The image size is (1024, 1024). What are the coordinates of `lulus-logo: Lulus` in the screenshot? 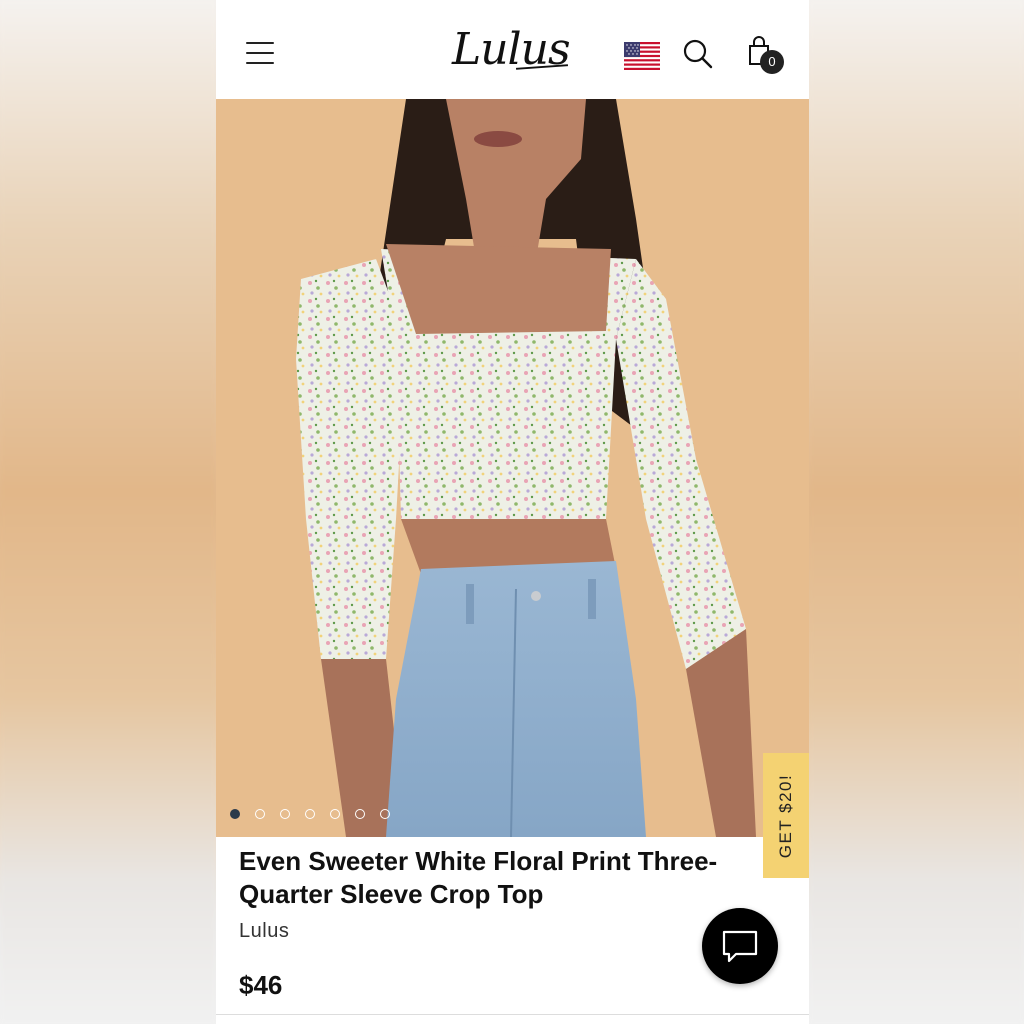 It's located at (512, 51).